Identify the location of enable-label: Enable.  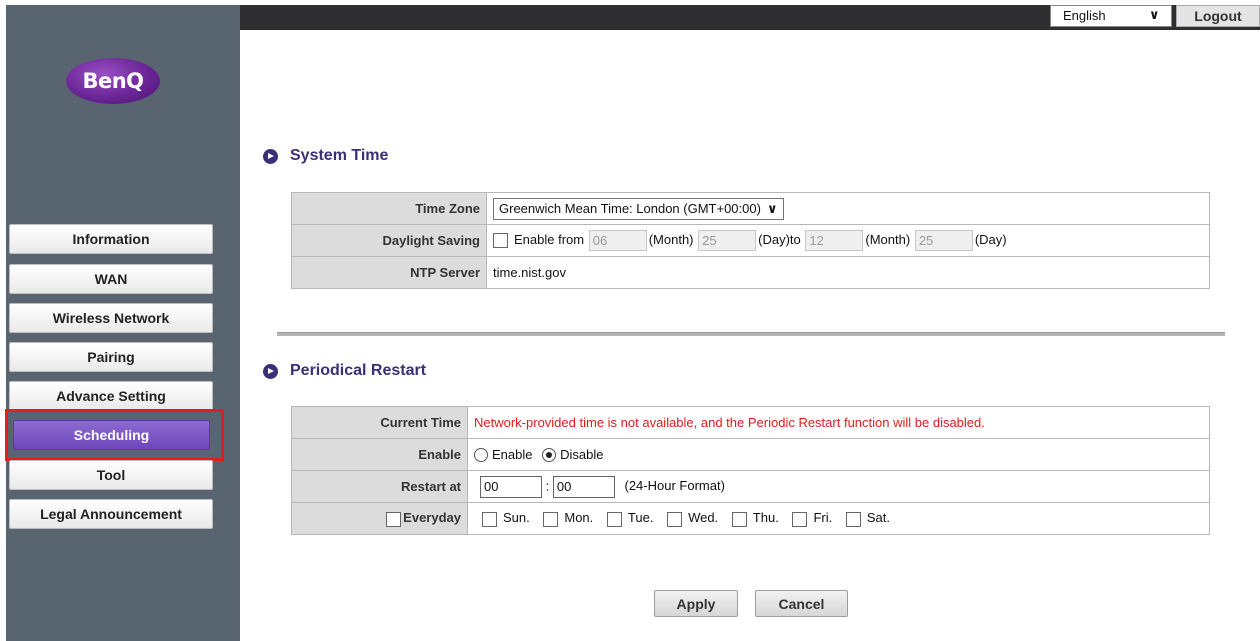
(379, 454).